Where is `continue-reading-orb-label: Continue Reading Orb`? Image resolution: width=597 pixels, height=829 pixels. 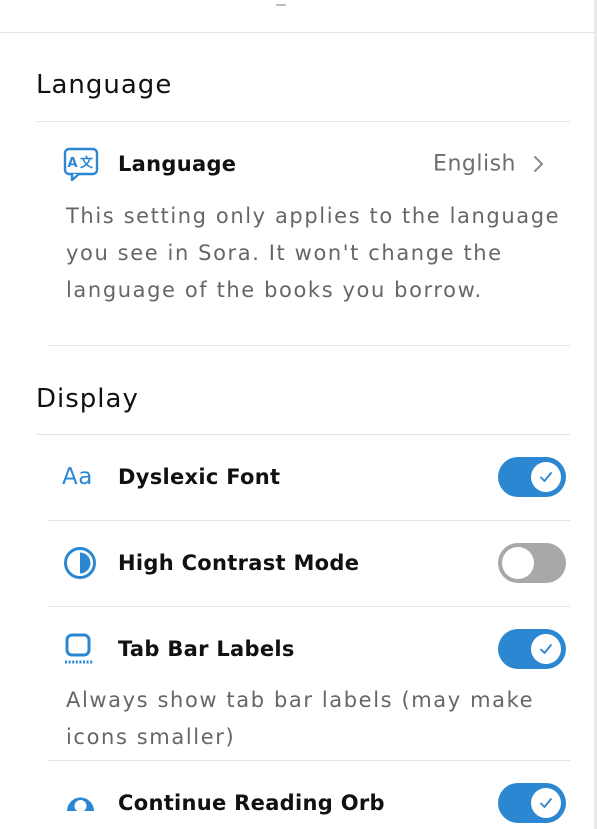 continue-reading-orb-label: Continue Reading Orb is located at coordinates (251, 803).